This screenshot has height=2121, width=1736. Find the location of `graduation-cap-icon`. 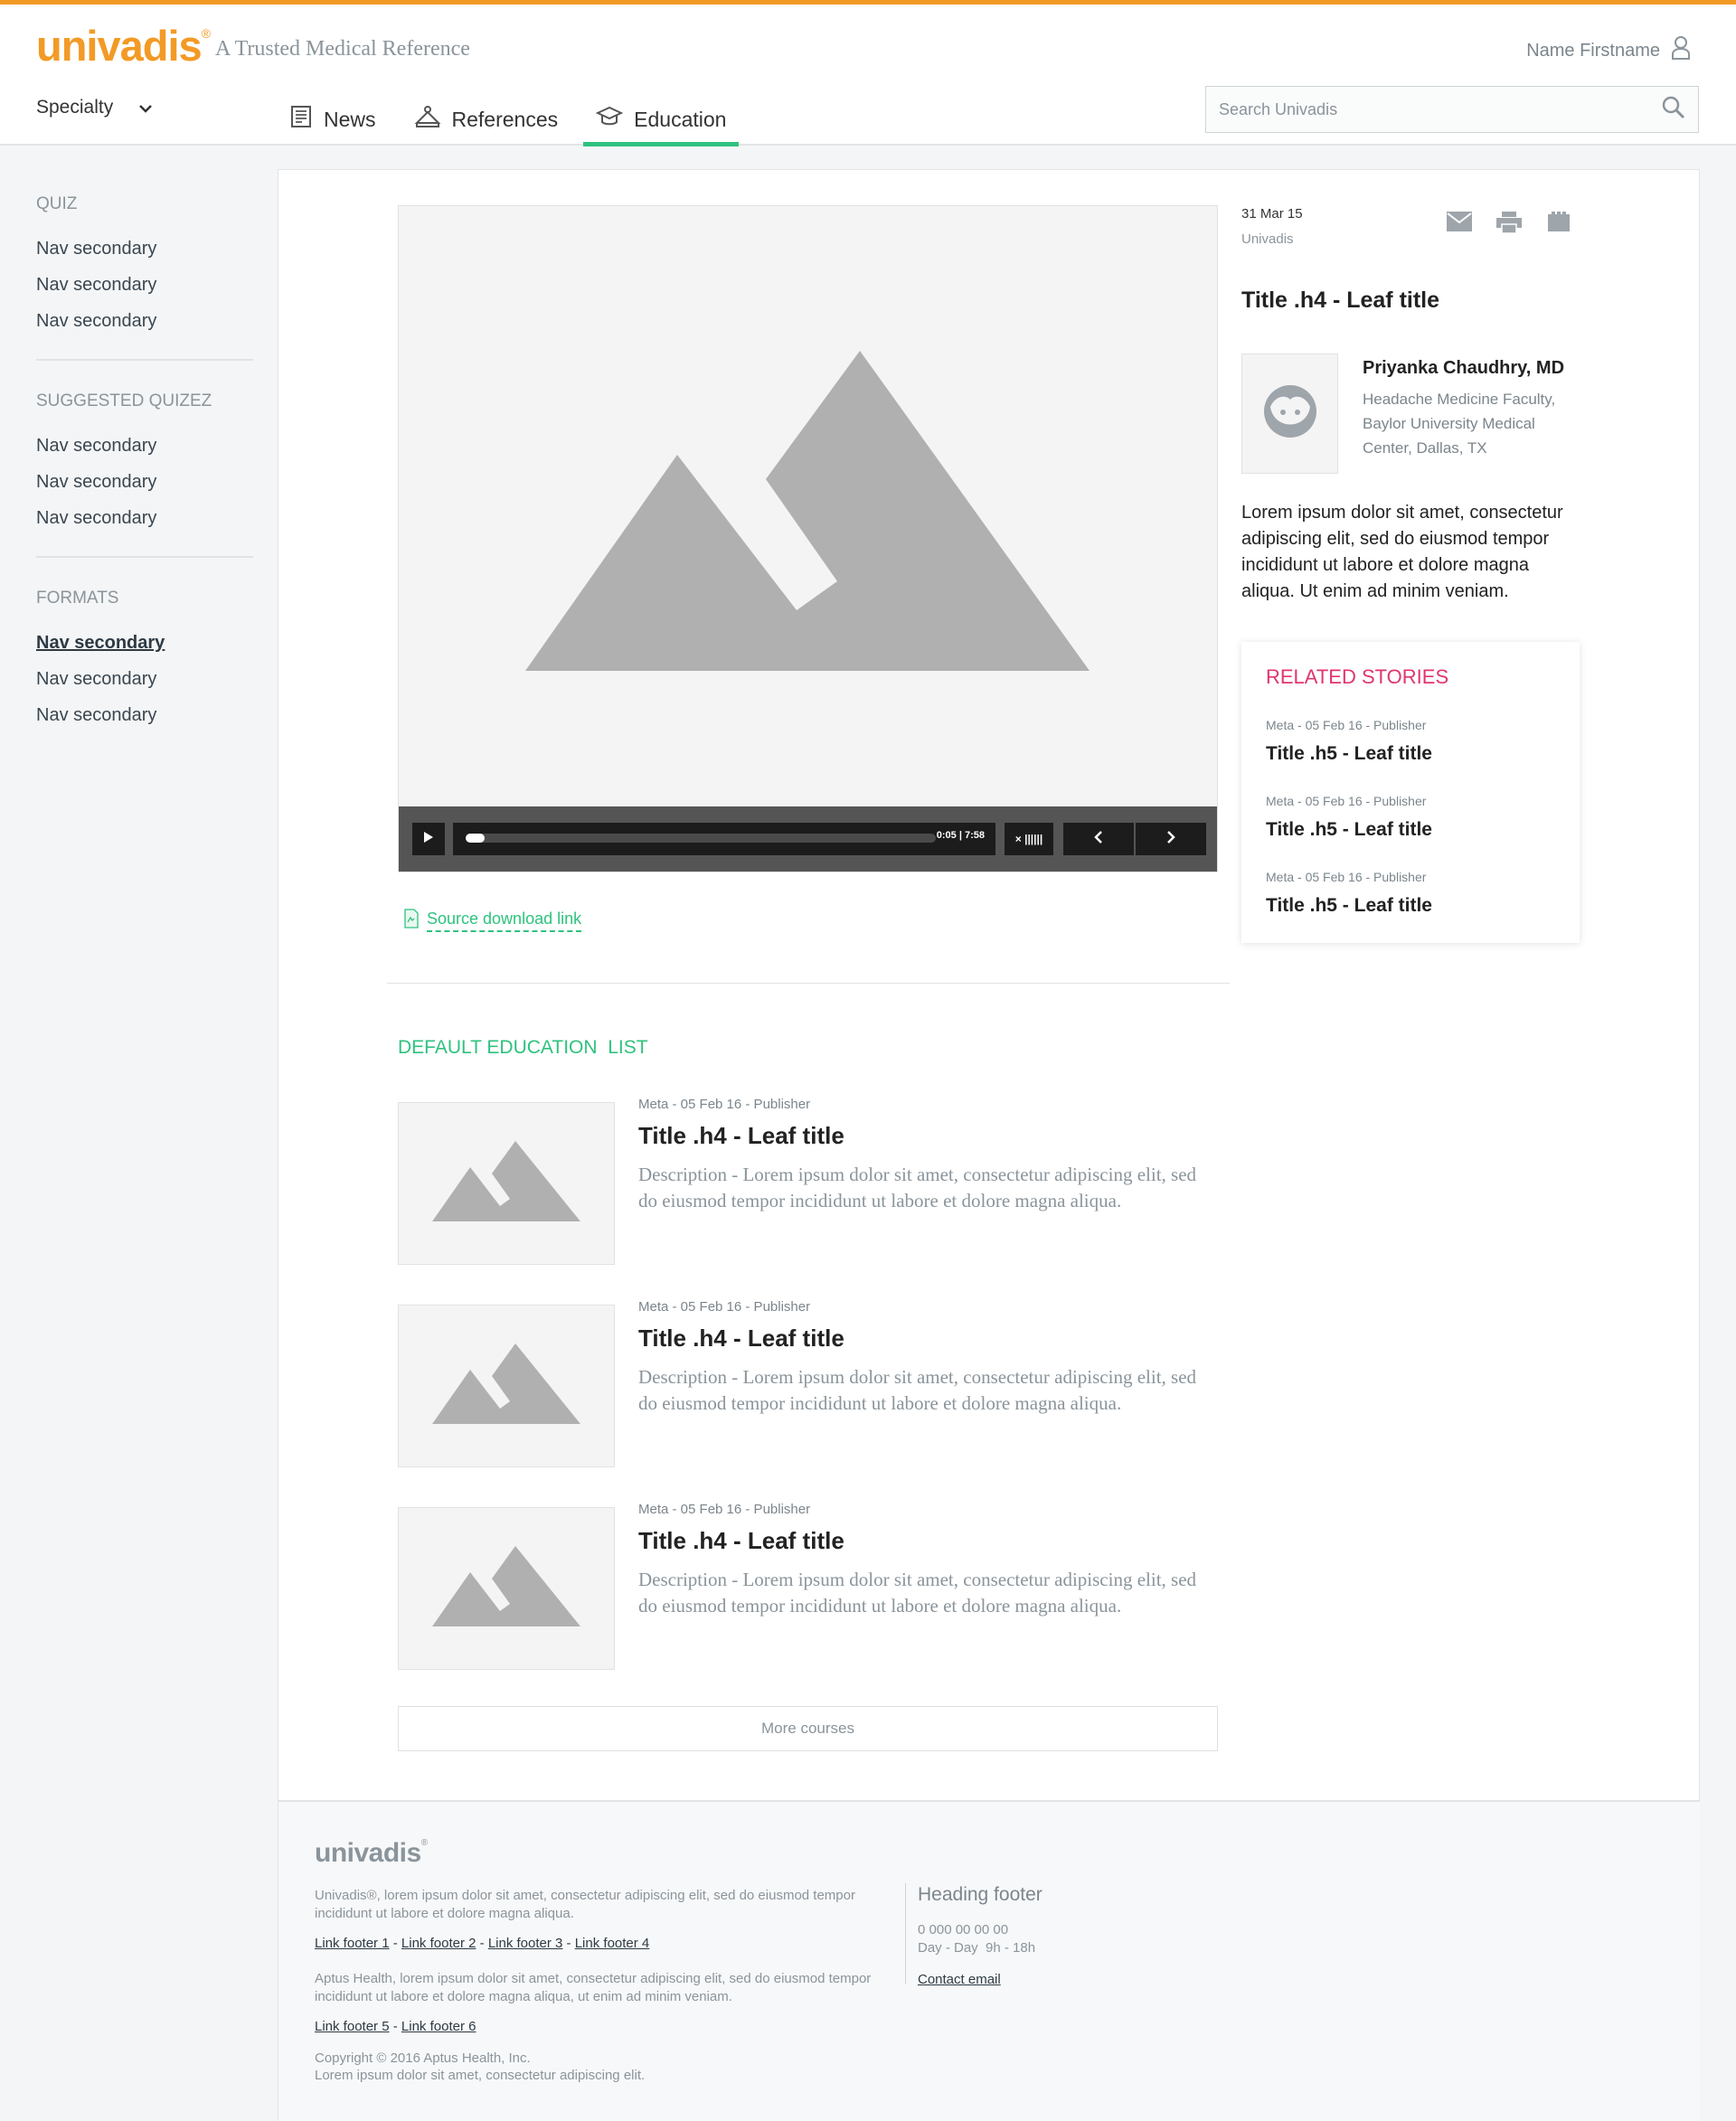

graduation-cap-icon is located at coordinates (609, 119).